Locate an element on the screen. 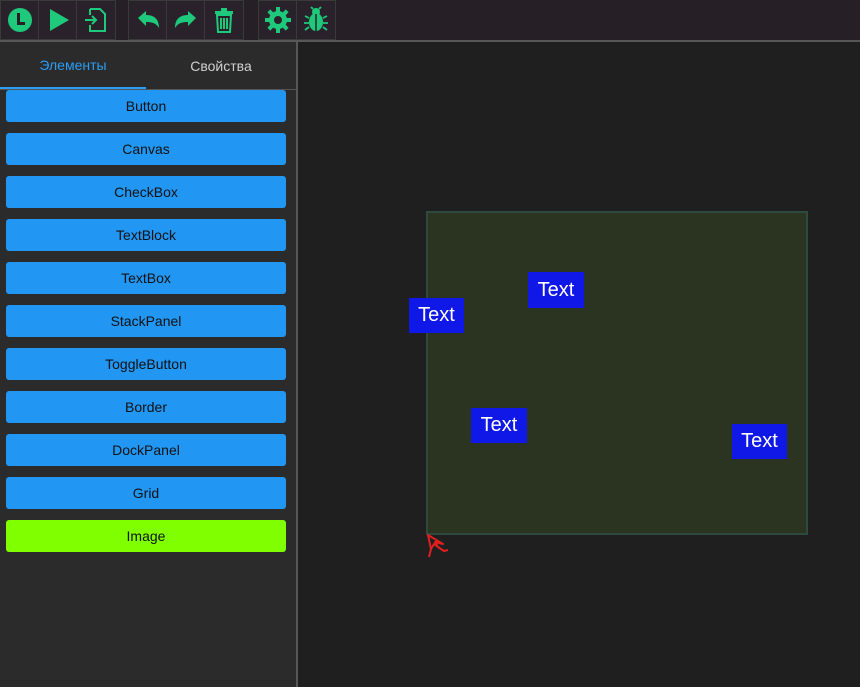 This screenshot has height=687, width=860. undo-button is located at coordinates (148, 20).